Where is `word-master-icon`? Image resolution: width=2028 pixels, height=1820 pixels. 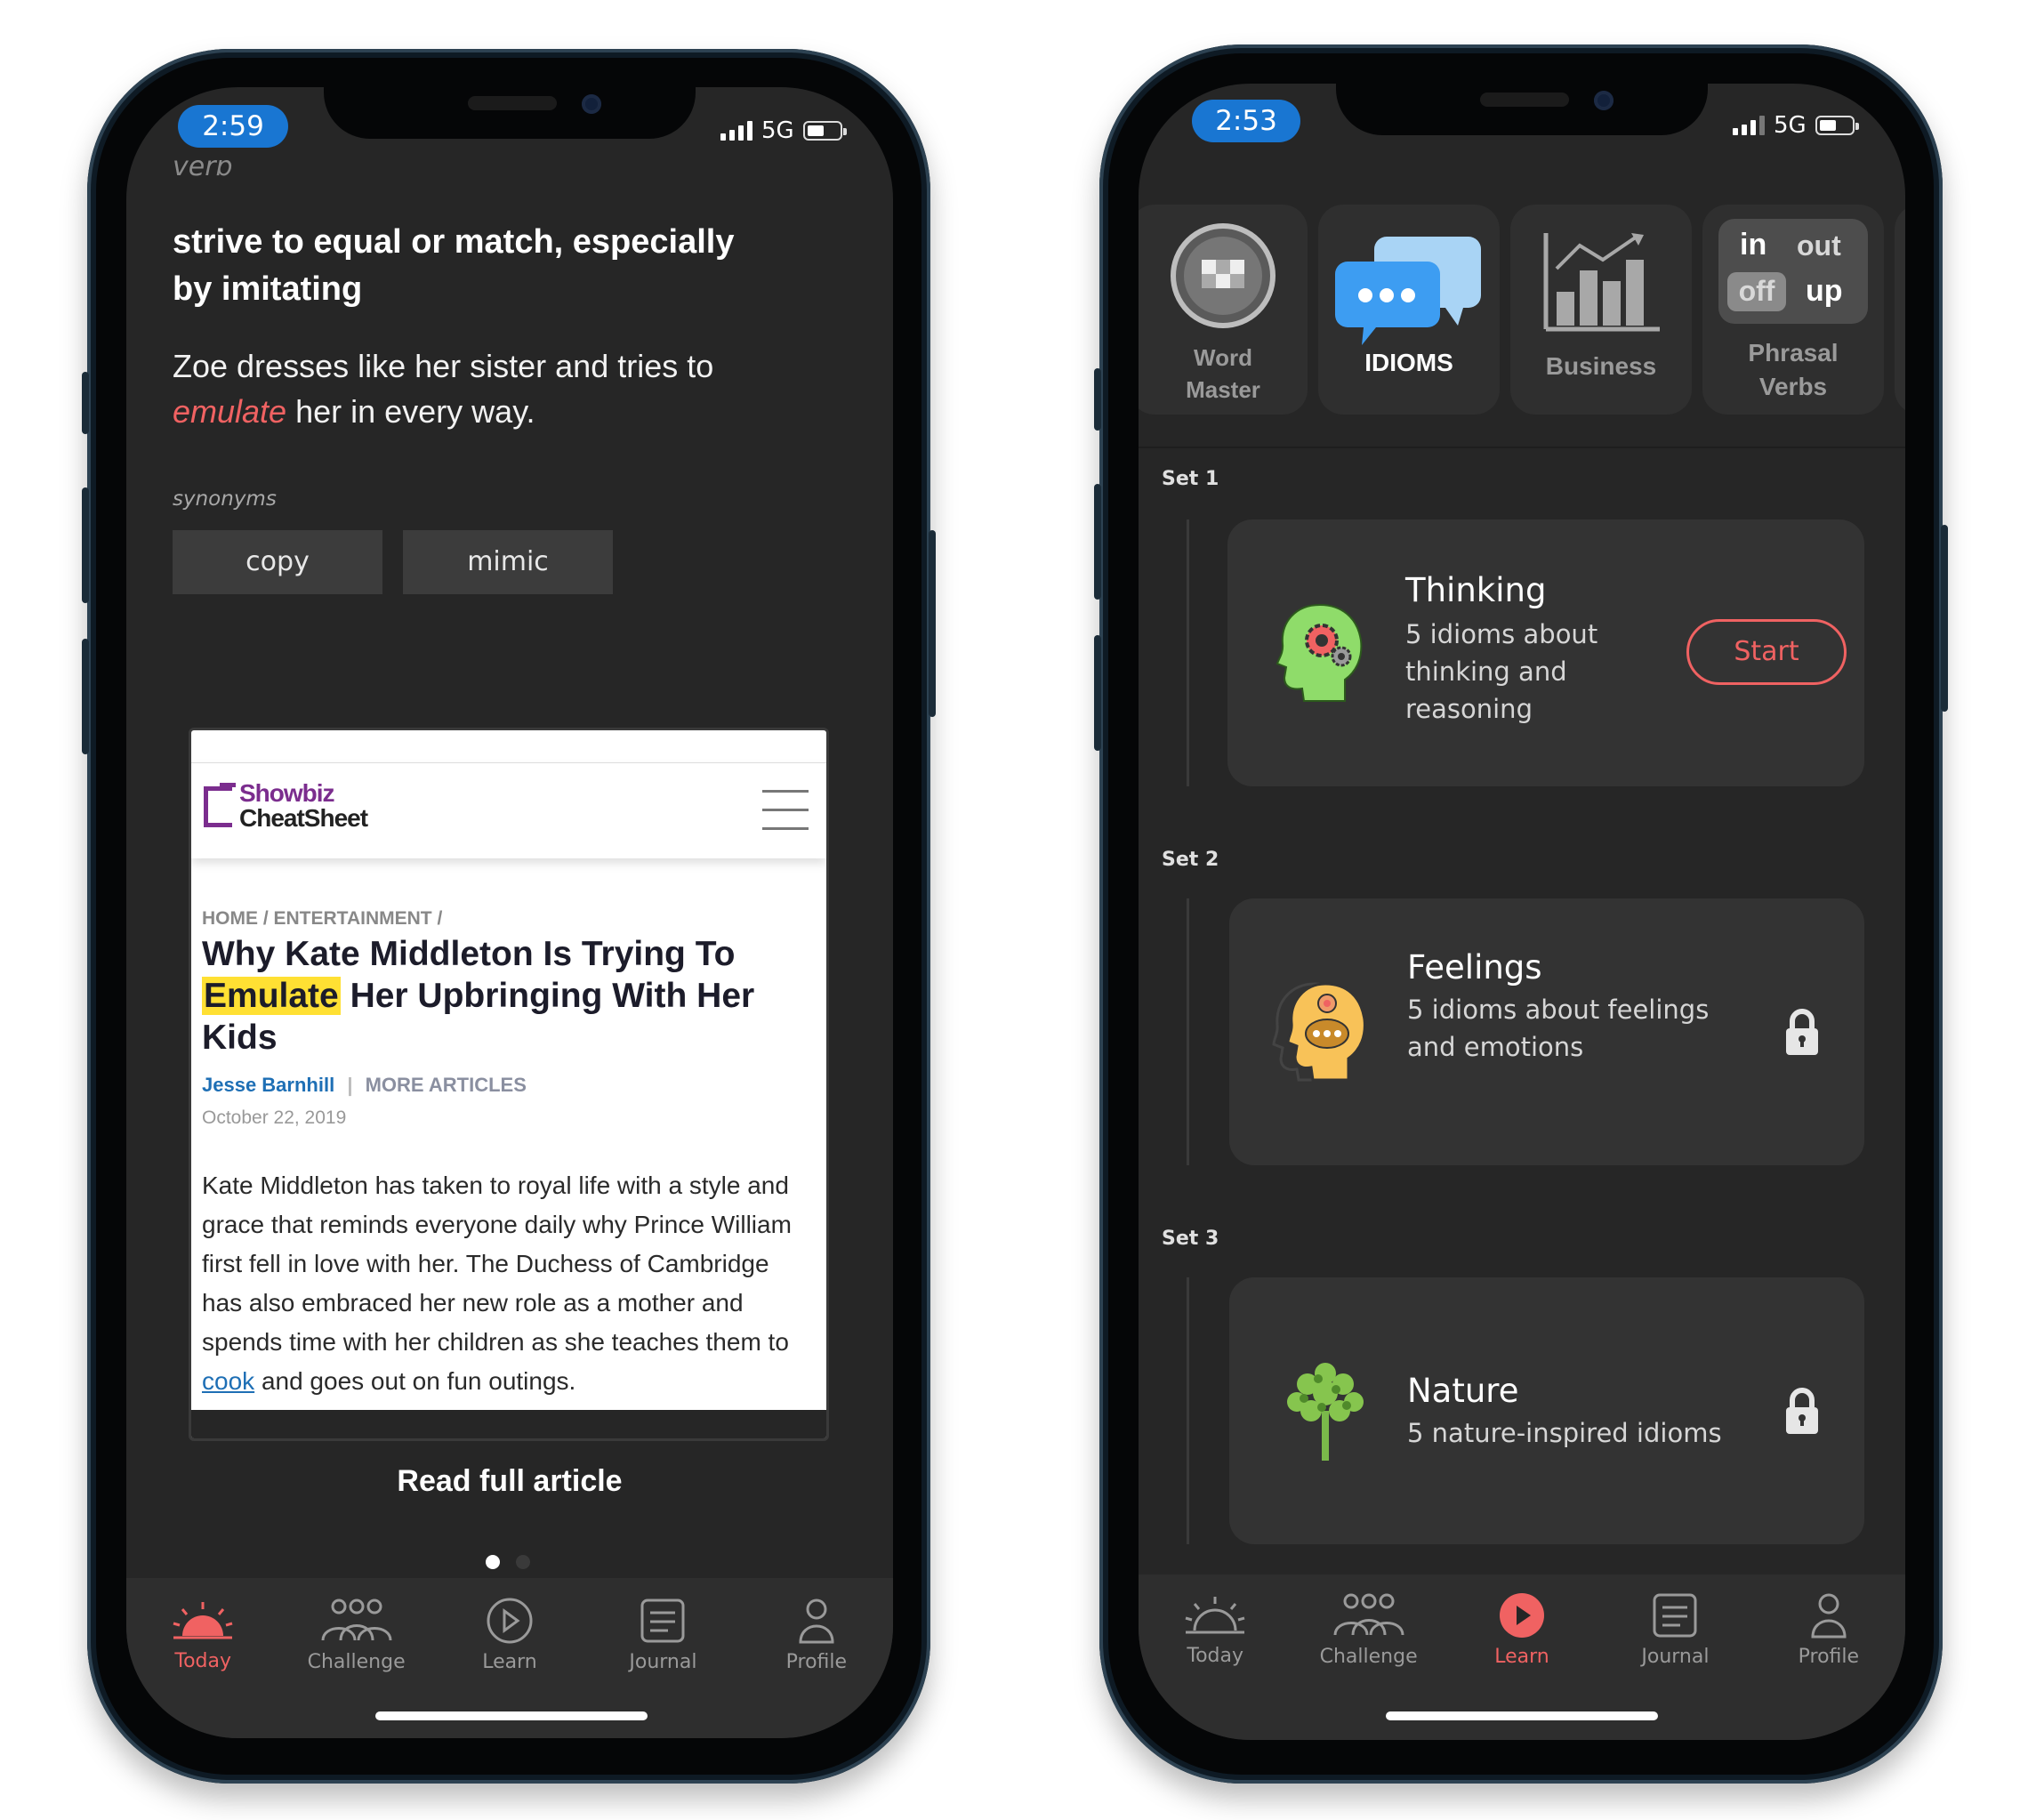
word-master-icon is located at coordinates (1223, 275).